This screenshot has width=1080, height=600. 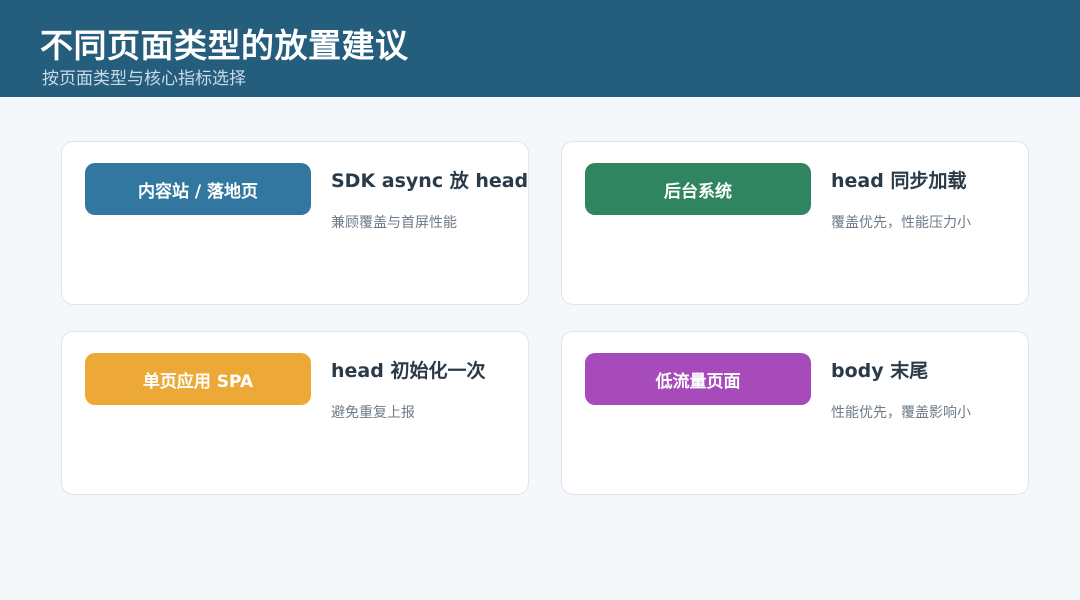 I want to click on card-tag: 后台系统, so click(x=698, y=189).